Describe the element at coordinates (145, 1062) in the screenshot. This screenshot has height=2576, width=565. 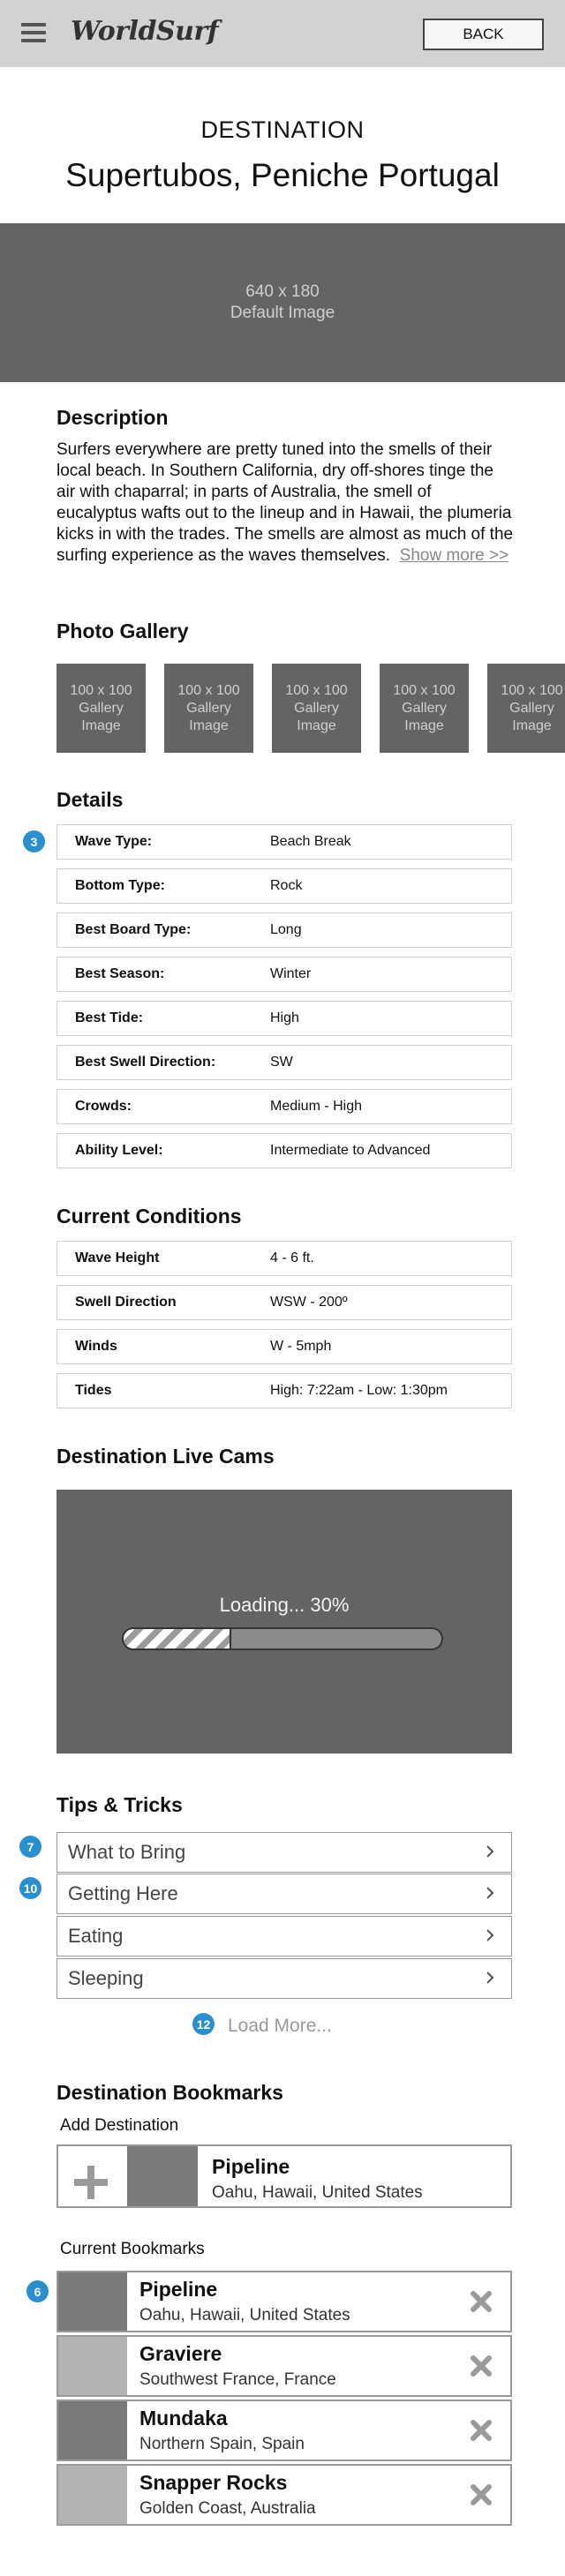
I see `detail-label: Best Swell Direction:` at that location.